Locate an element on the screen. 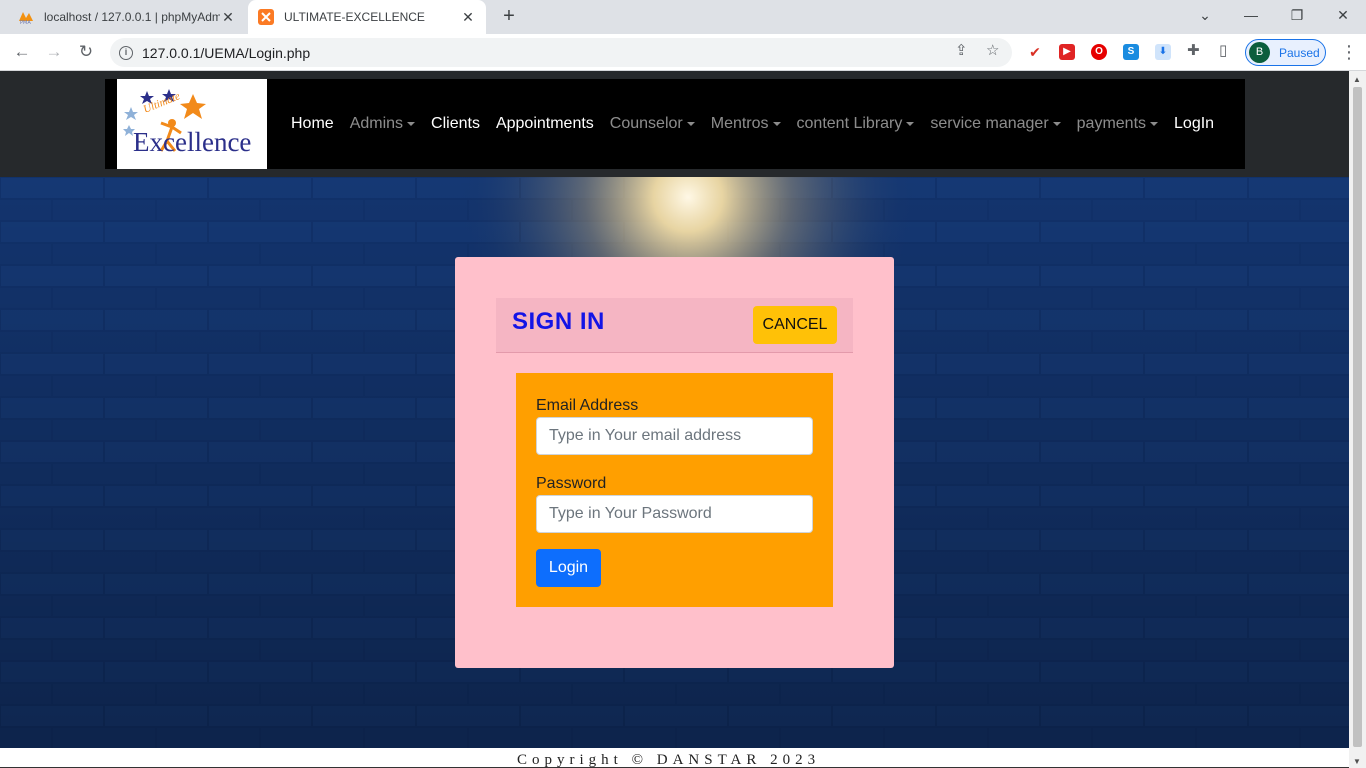 Image resolution: width=1366 pixels, height=768 pixels. nav-admins-dropdown: Admins is located at coordinates (382, 124).